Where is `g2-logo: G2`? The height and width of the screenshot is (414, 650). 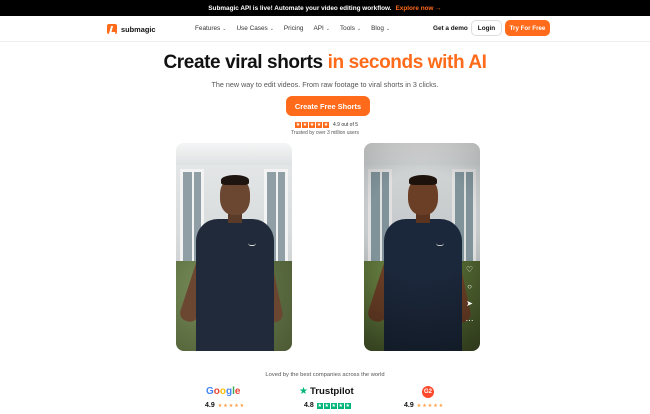
g2-logo: G2 is located at coordinates (419, 392).